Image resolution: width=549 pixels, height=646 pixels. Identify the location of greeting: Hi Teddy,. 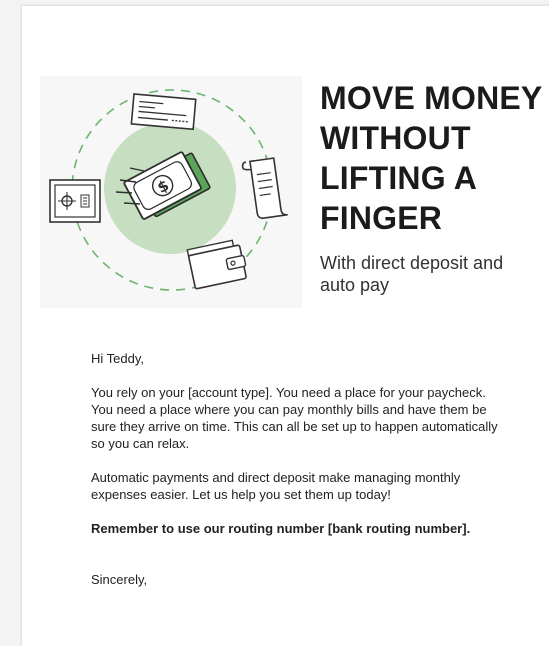
(117, 358).